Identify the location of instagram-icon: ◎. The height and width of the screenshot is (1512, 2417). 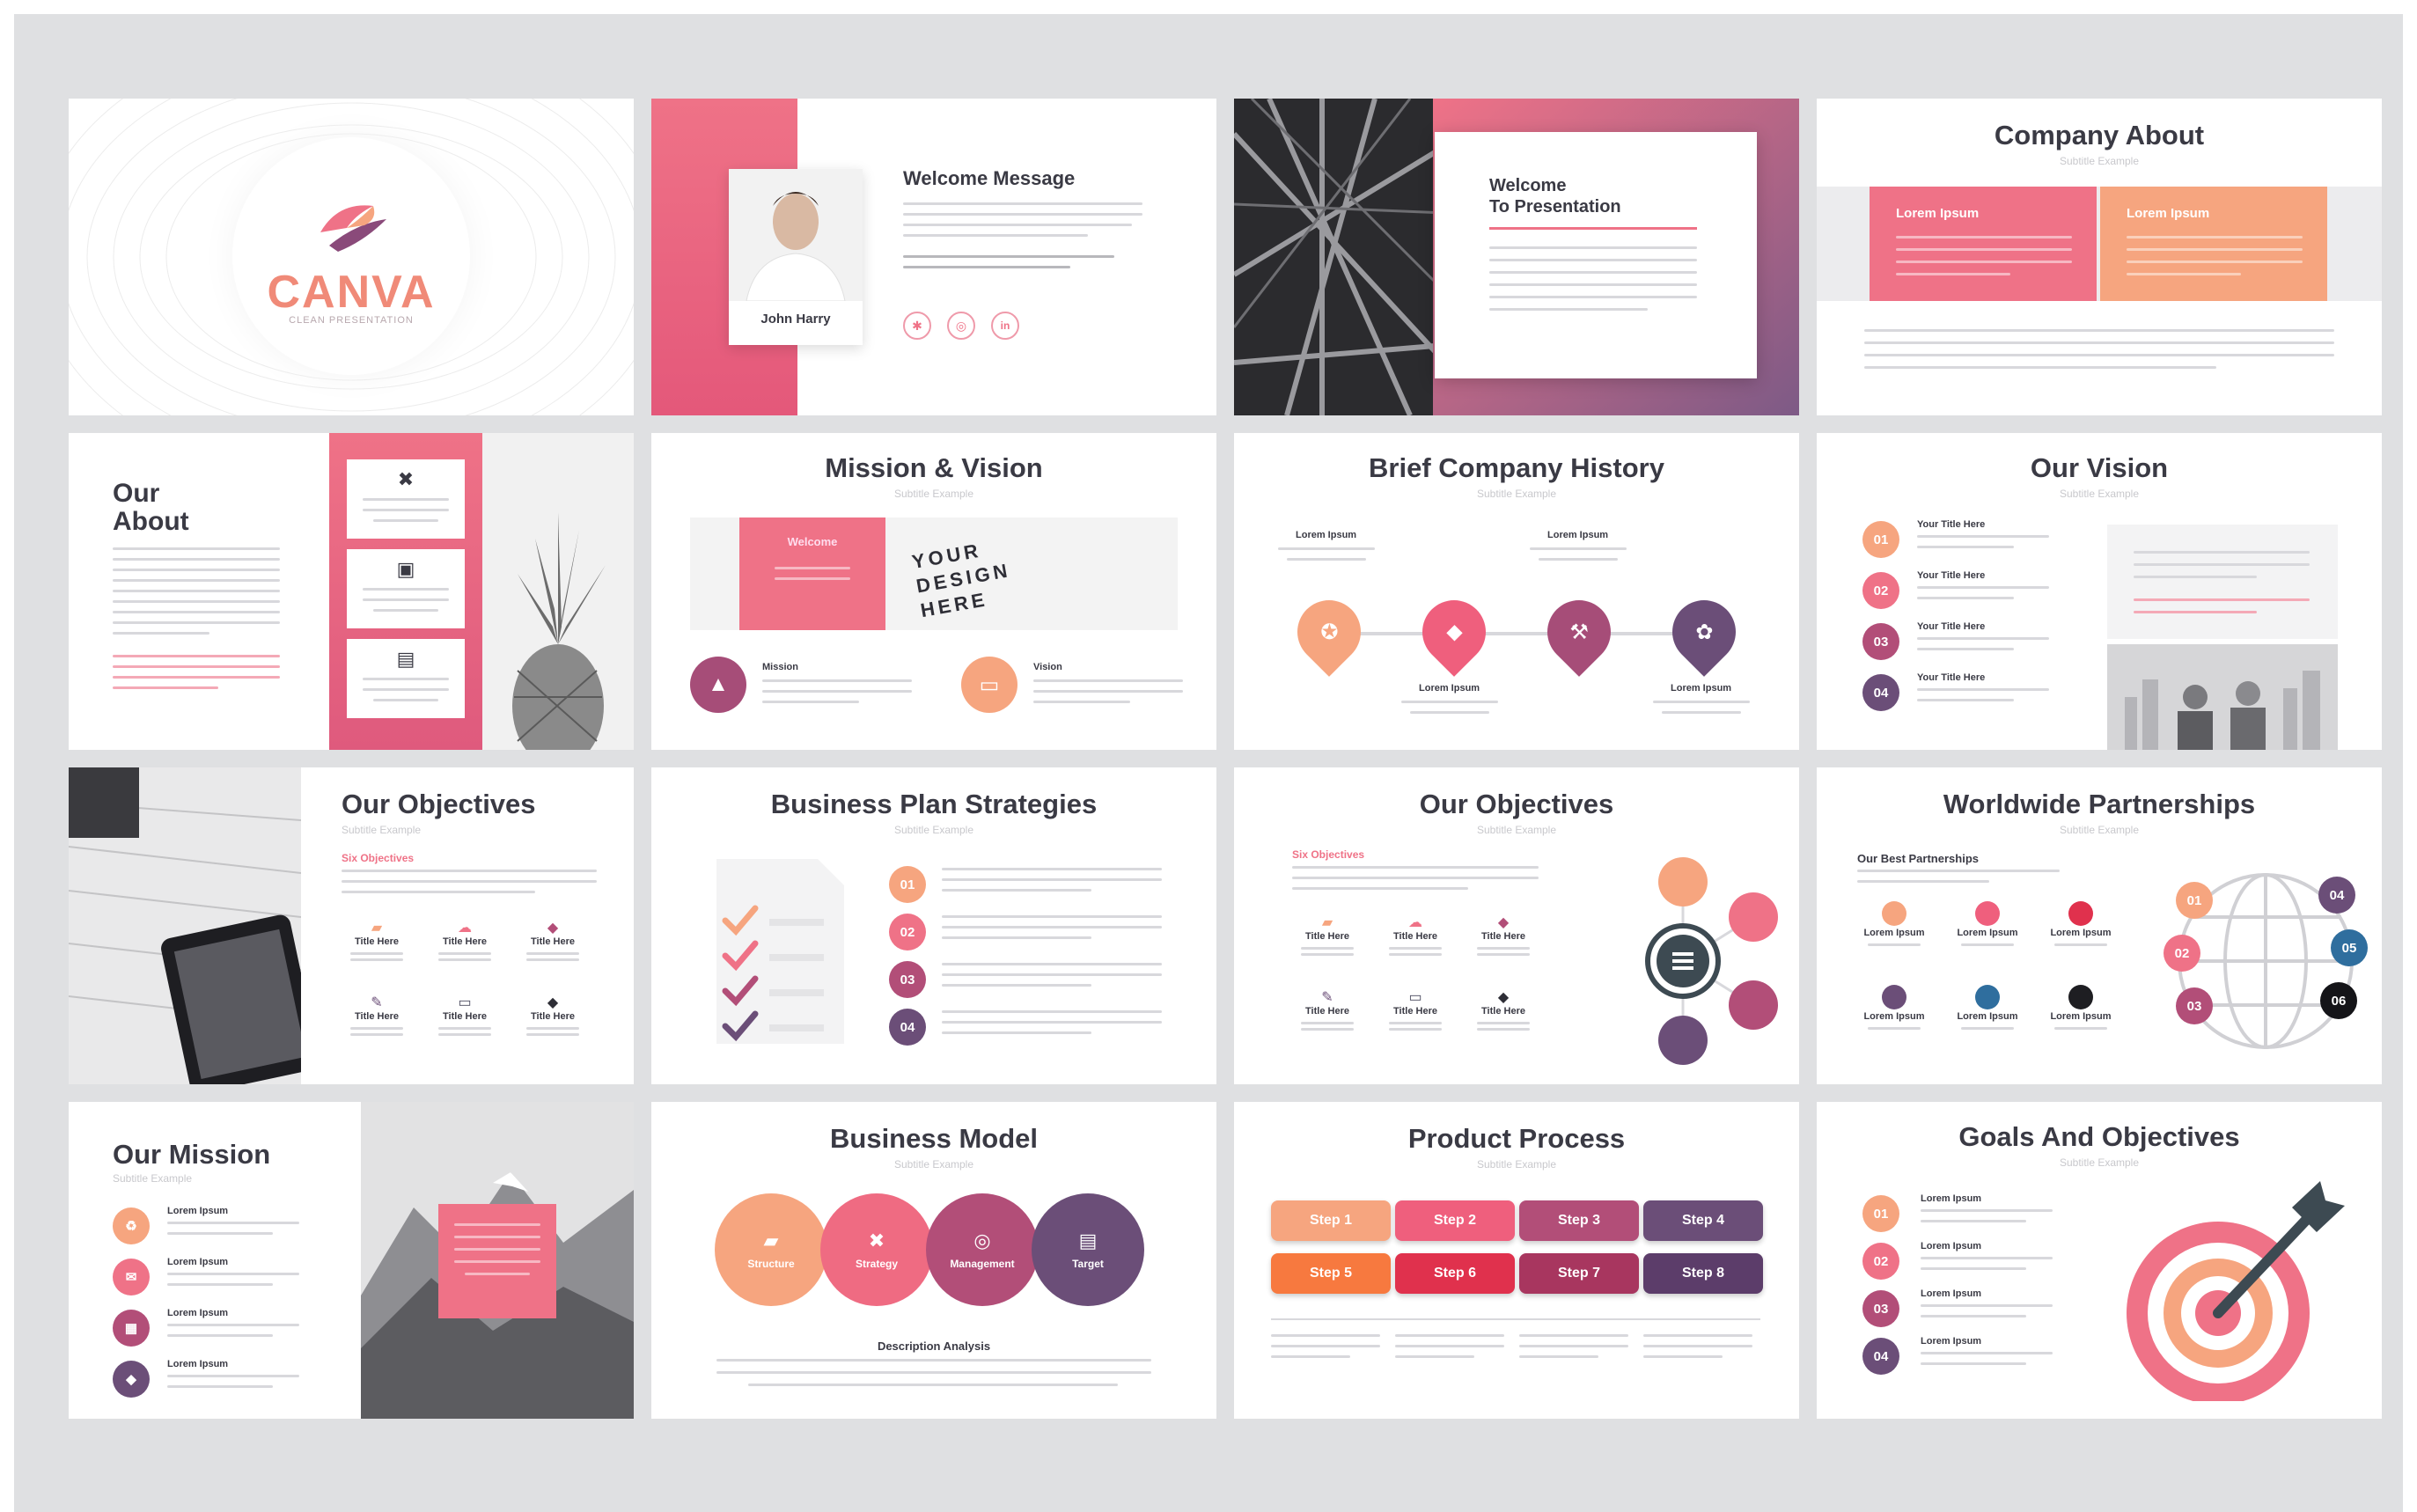
(961, 326).